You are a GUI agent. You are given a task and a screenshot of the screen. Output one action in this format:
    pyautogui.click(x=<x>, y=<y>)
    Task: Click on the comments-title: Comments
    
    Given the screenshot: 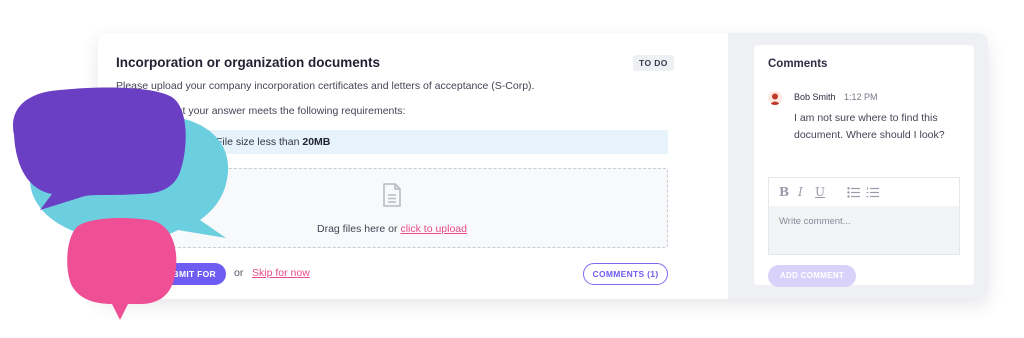 What is the action you would take?
    pyautogui.click(x=798, y=64)
    